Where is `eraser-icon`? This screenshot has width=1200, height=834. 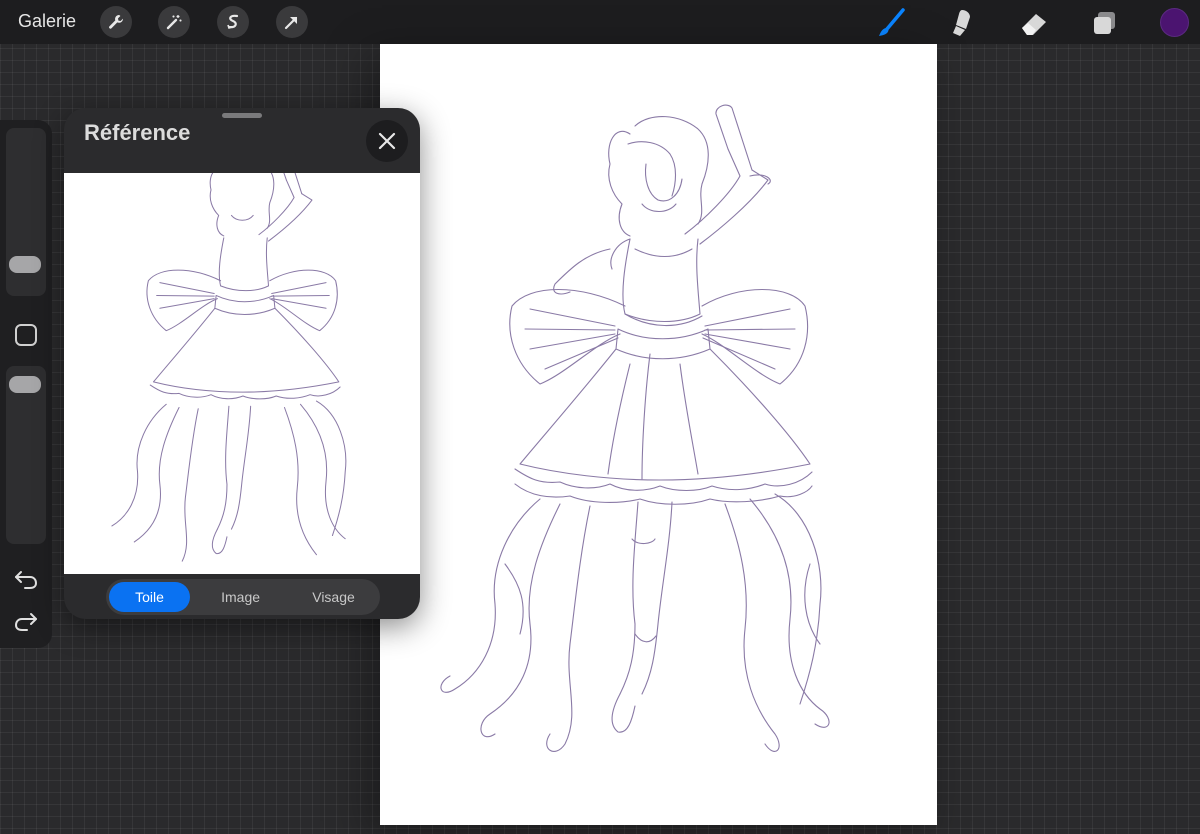
eraser-icon is located at coordinates (1034, 23).